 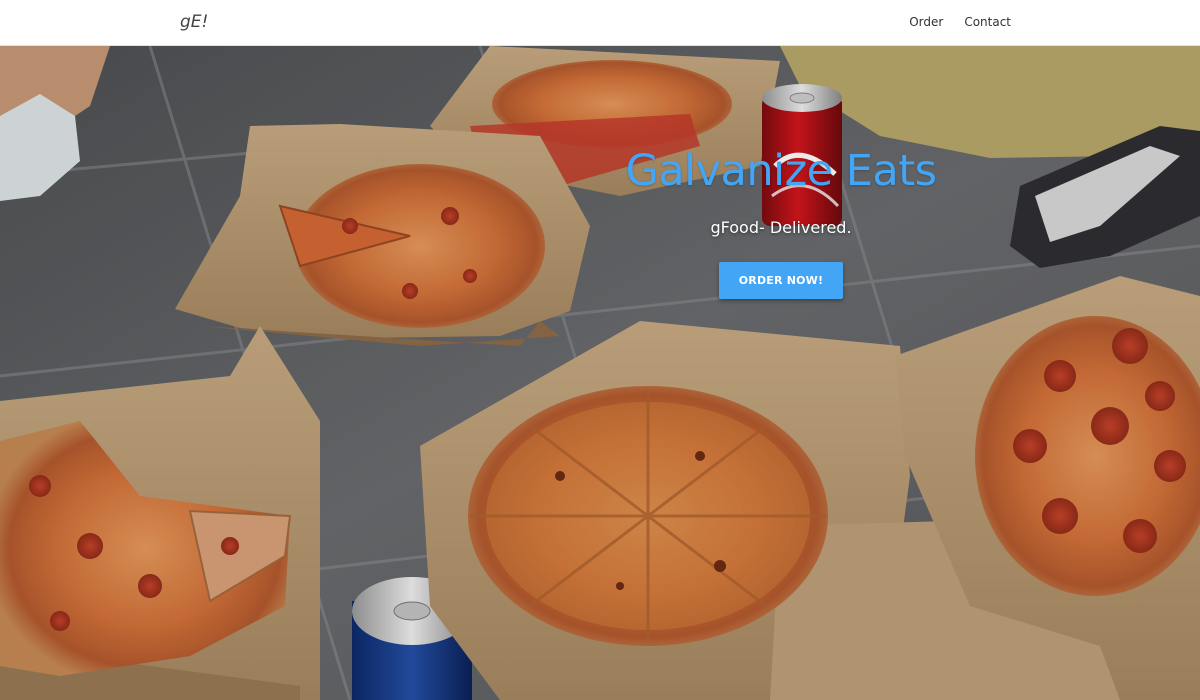 What do you see at coordinates (600, 23) in the screenshot?
I see `navbar: gE! Order Contact` at bounding box center [600, 23].